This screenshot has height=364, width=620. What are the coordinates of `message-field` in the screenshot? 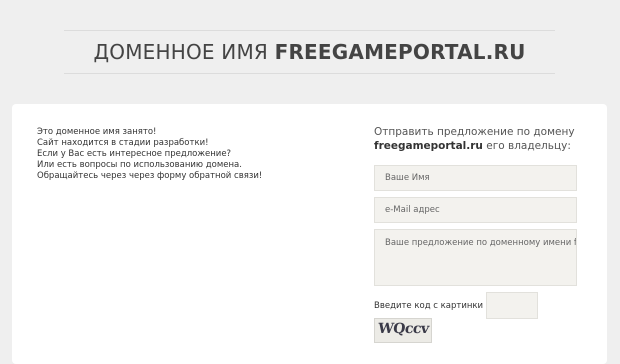 It's located at (475, 257).